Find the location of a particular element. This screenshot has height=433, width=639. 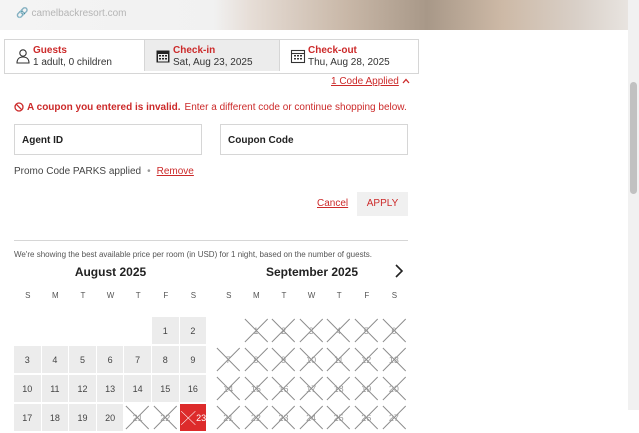

coupon-code-label: Coupon Code is located at coordinates (261, 140).